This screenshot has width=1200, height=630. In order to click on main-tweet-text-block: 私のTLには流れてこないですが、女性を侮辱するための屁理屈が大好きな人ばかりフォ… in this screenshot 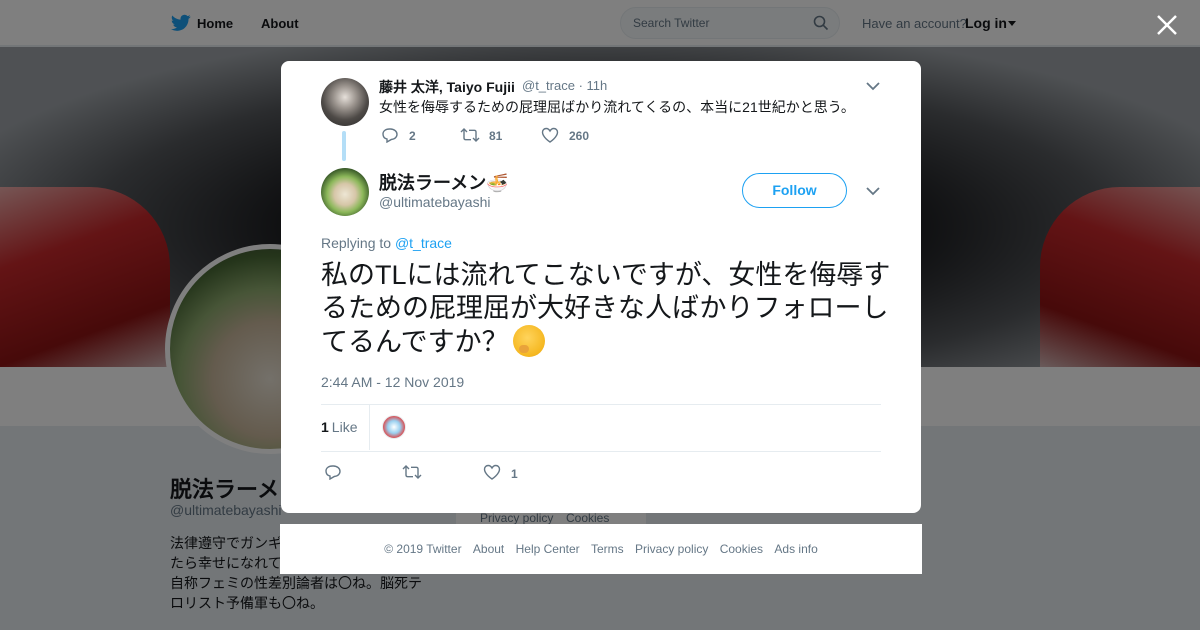, I will do `click(606, 309)`.